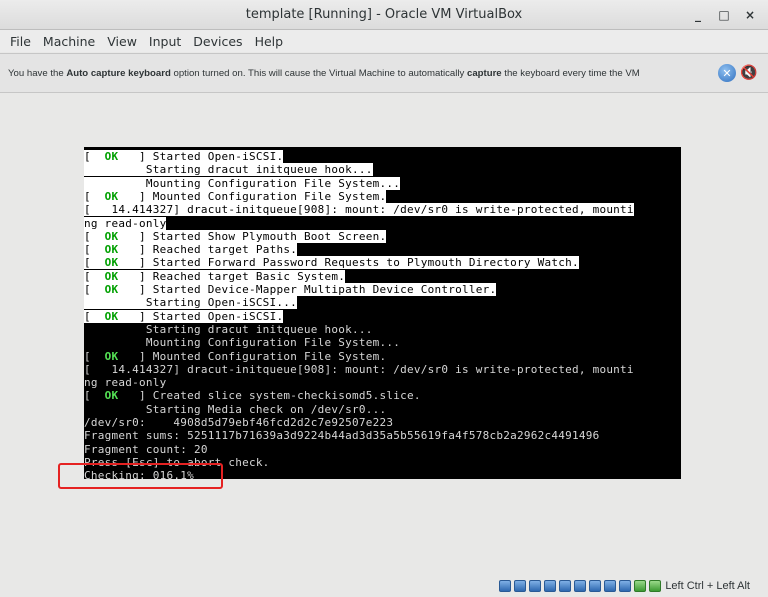 The height and width of the screenshot is (597, 768). I want to click on menu-machine: Machine, so click(69, 41).